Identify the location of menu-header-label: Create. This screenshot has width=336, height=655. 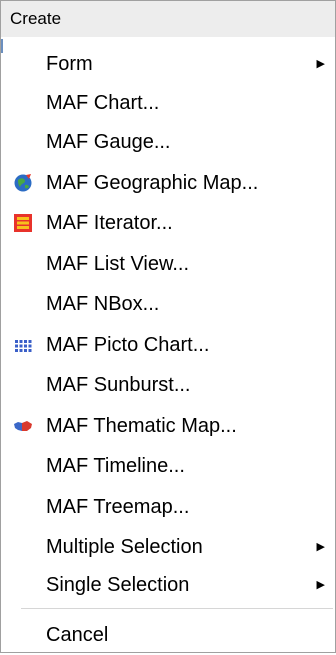
(36, 18).